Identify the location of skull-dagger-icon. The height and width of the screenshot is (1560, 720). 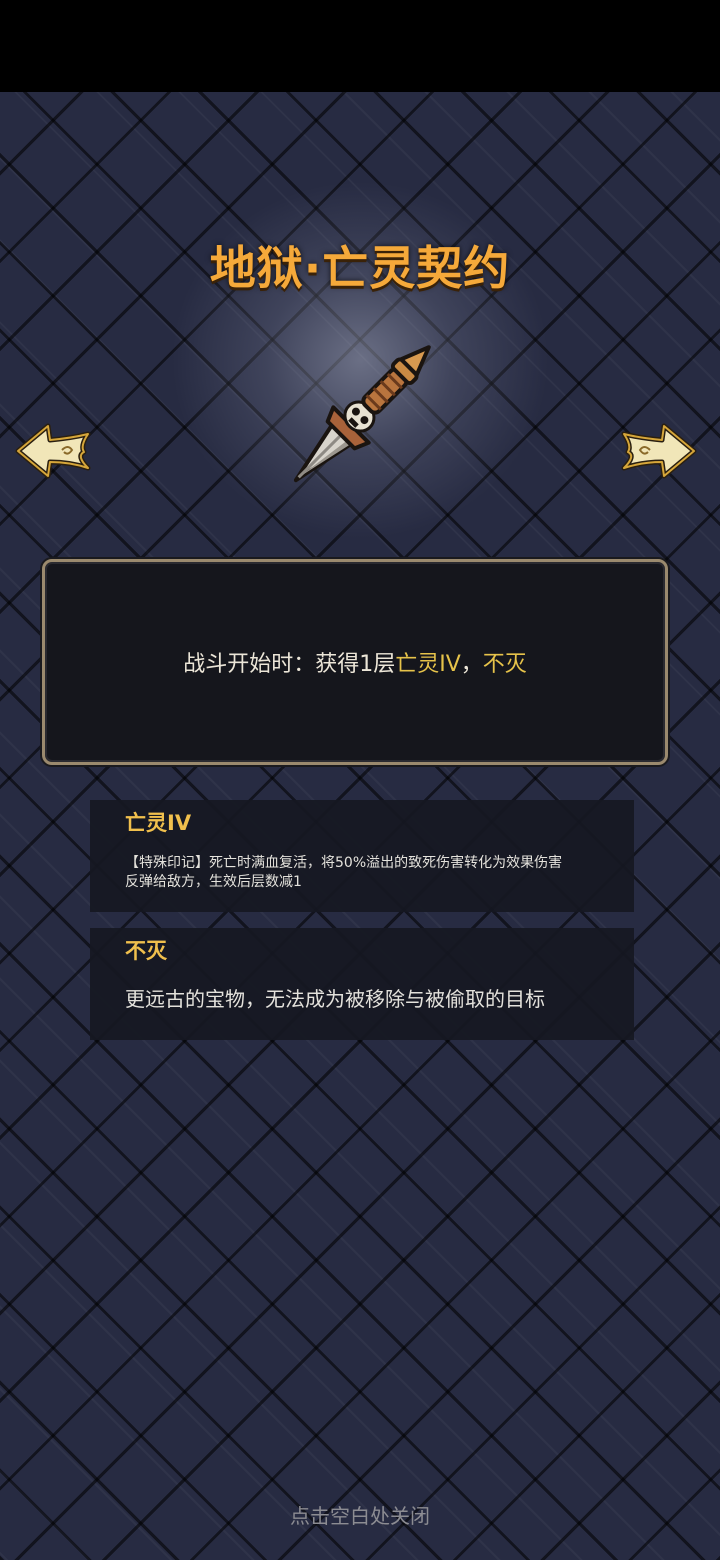
(363, 413).